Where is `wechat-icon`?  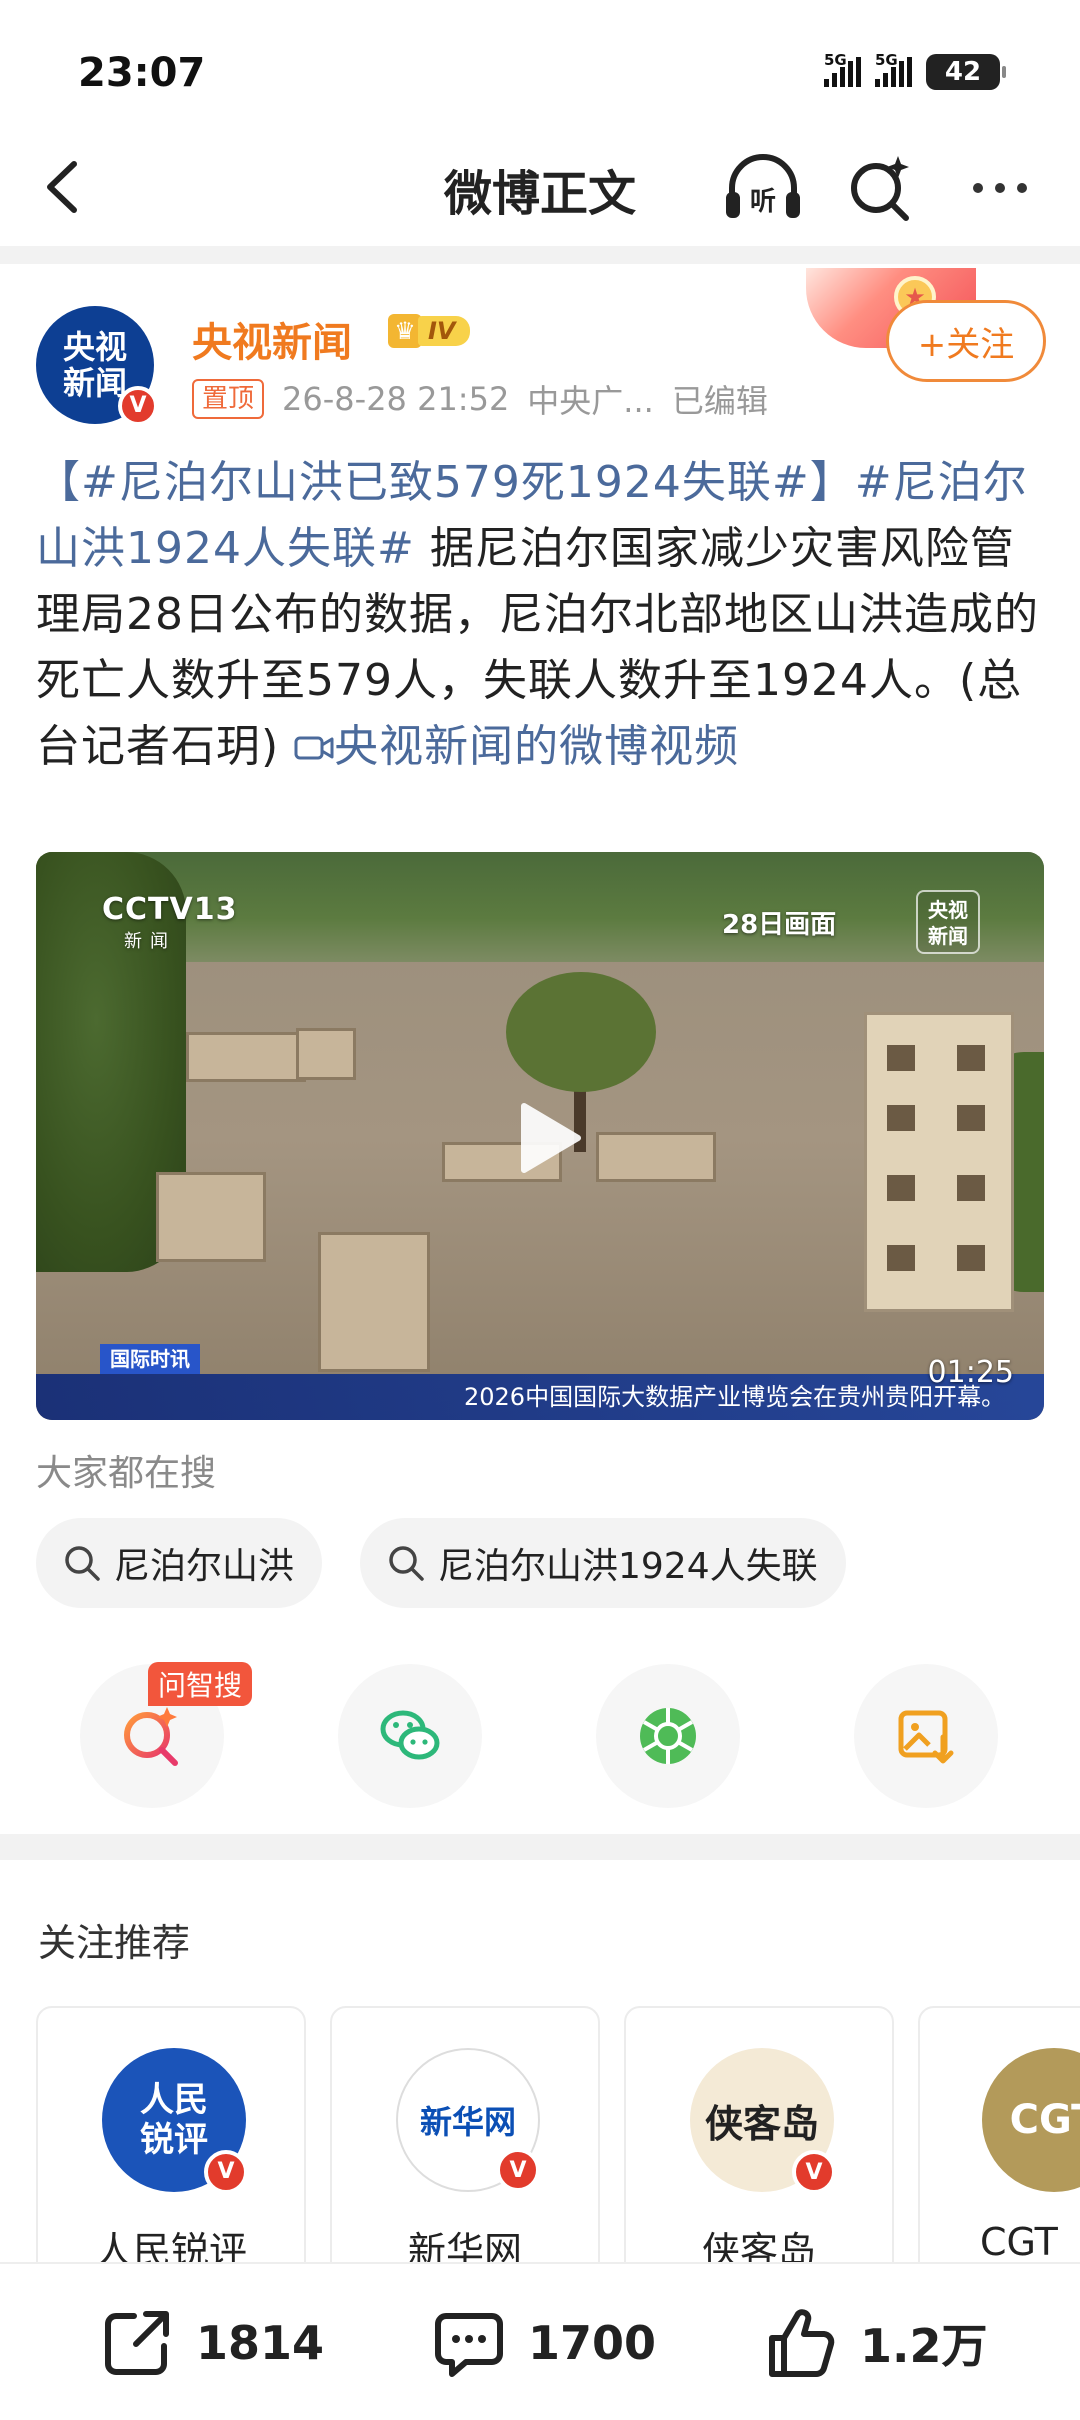 wechat-icon is located at coordinates (410, 1735).